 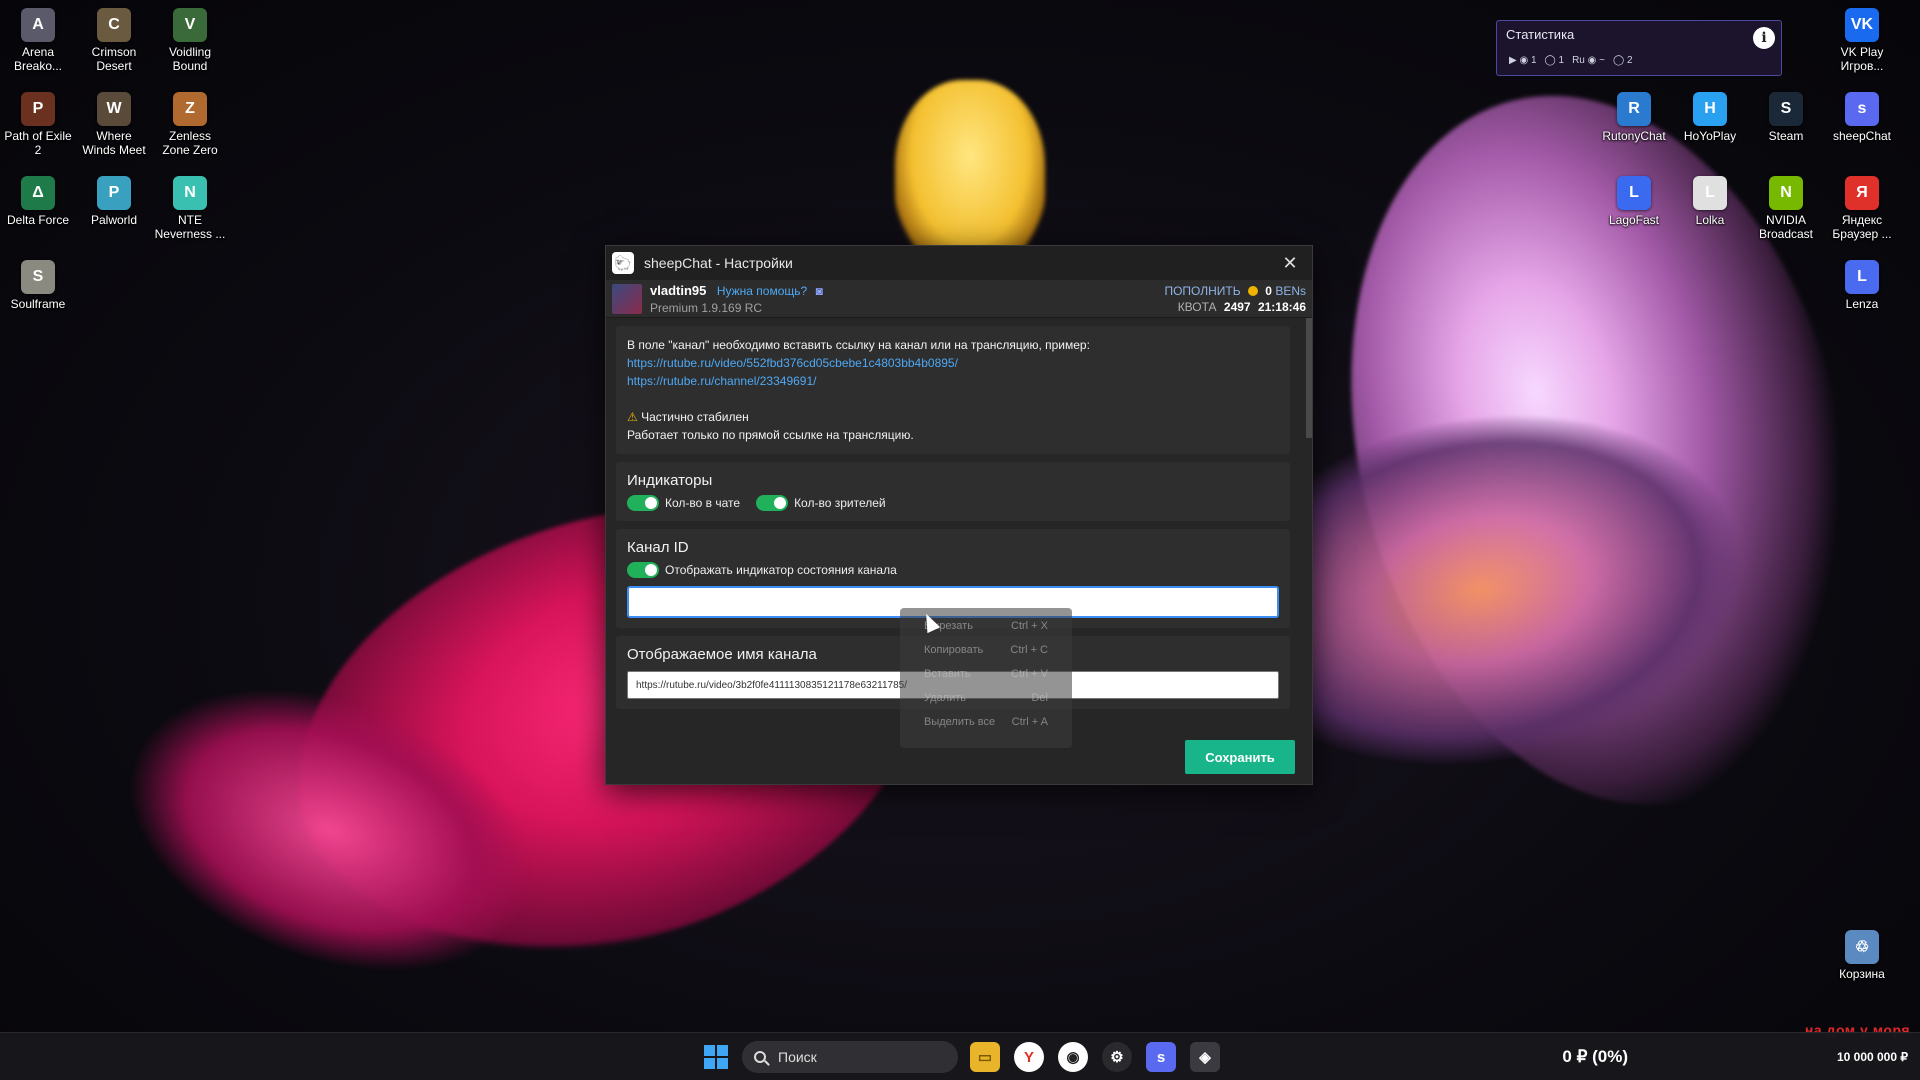 I want to click on context-menu-item: Выделить все Ctrl + A, so click(x=986, y=722).